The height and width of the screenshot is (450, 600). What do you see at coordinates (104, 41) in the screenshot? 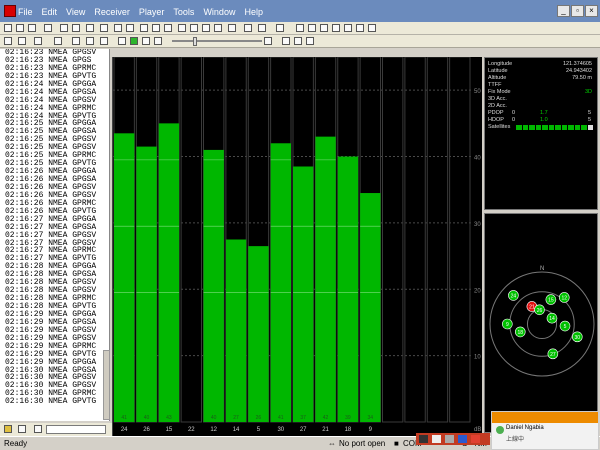
I see `record-toggle-icon` at bounding box center [104, 41].